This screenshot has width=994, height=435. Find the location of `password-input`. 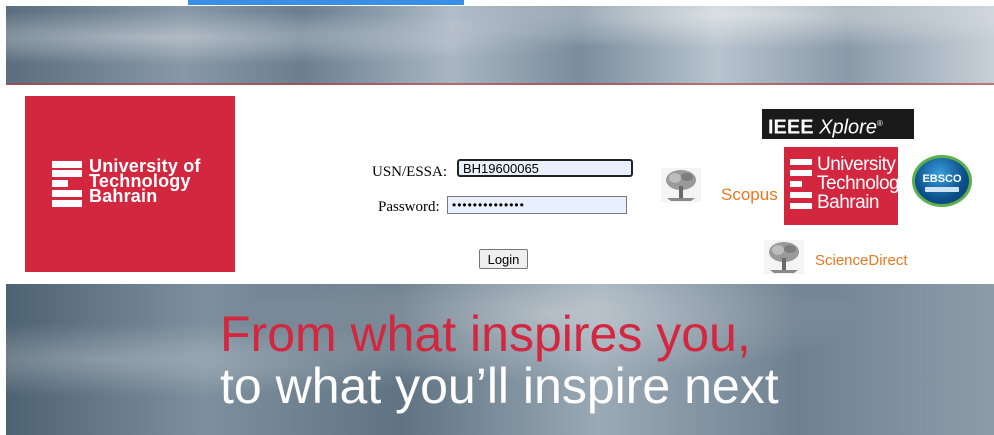

password-input is located at coordinates (537, 205).